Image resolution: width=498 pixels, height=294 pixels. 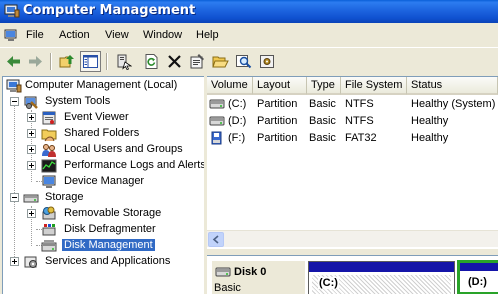 What do you see at coordinates (237, 138) in the screenshot?
I see `volume-name: (F:)` at bounding box center [237, 138].